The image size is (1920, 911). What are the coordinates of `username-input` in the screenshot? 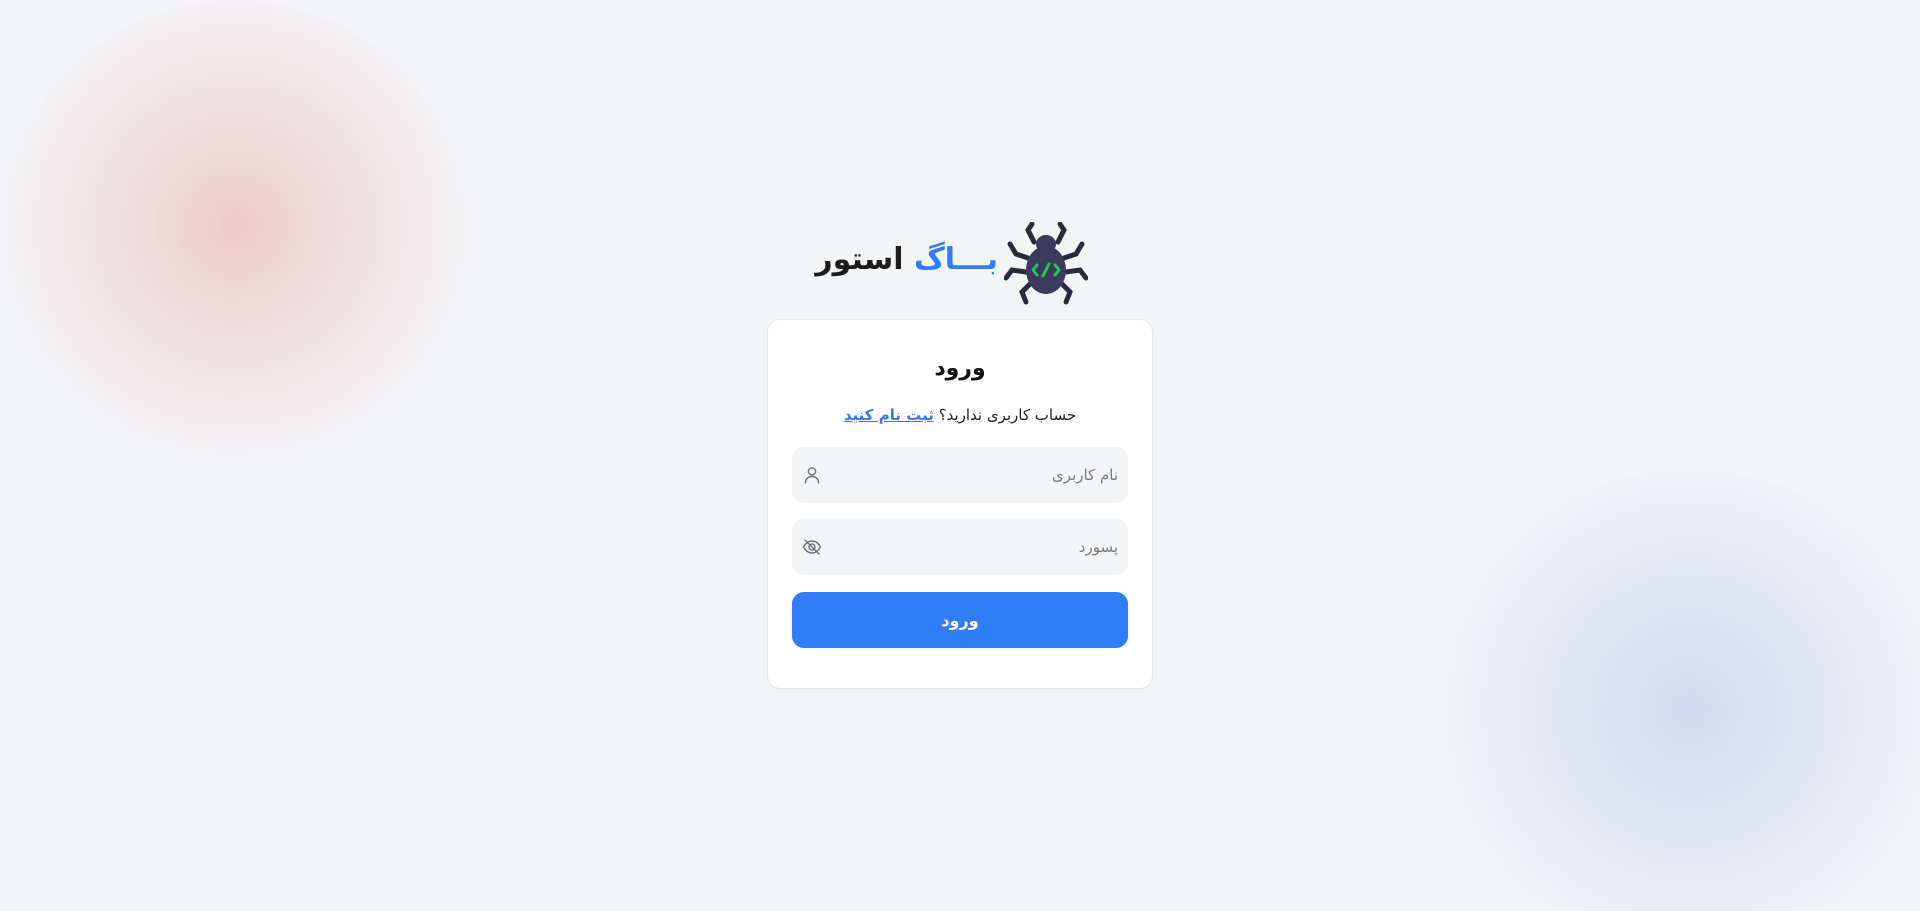 It's located at (983, 475).